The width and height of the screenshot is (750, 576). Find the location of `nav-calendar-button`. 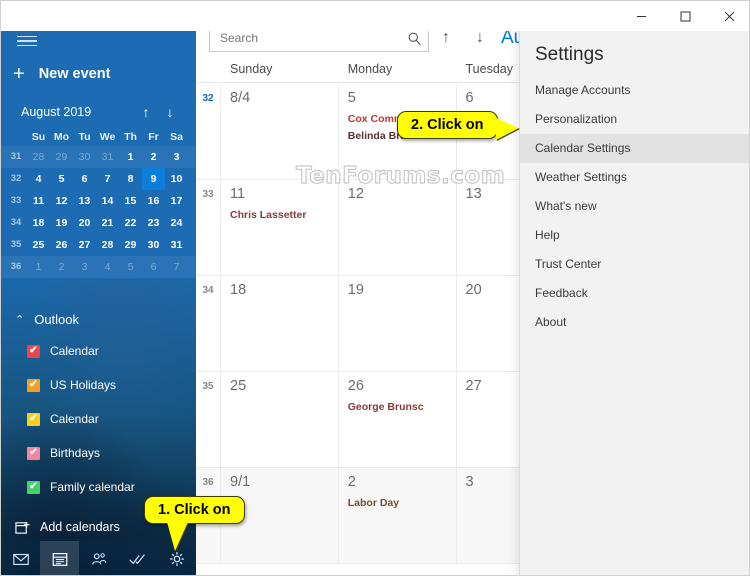

nav-calendar-button is located at coordinates (59, 558).